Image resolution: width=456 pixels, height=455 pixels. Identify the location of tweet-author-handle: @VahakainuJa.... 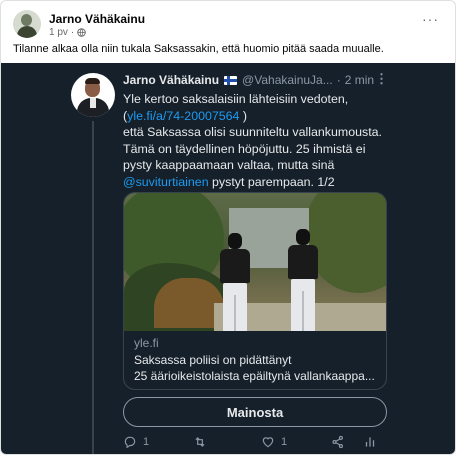
(287, 80).